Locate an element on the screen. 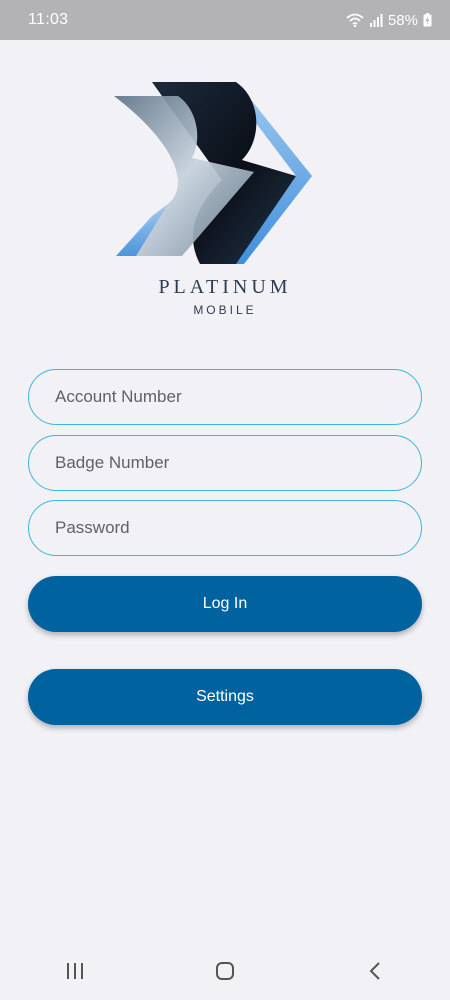 Image resolution: width=450 pixels, height=1000 pixels. settings-button: Settings is located at coordinates (225, 697).